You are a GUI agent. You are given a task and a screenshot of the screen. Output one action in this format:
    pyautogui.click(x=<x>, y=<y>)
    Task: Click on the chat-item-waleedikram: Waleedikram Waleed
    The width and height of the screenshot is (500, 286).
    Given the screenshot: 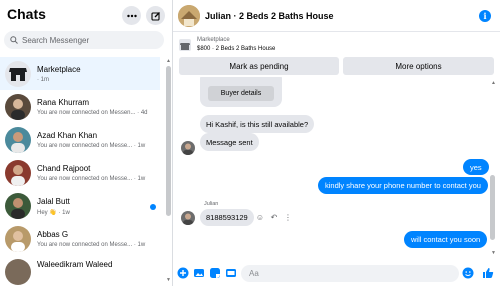 What is the action you would take?
    pyautogui.click(x=80, y=270)
    